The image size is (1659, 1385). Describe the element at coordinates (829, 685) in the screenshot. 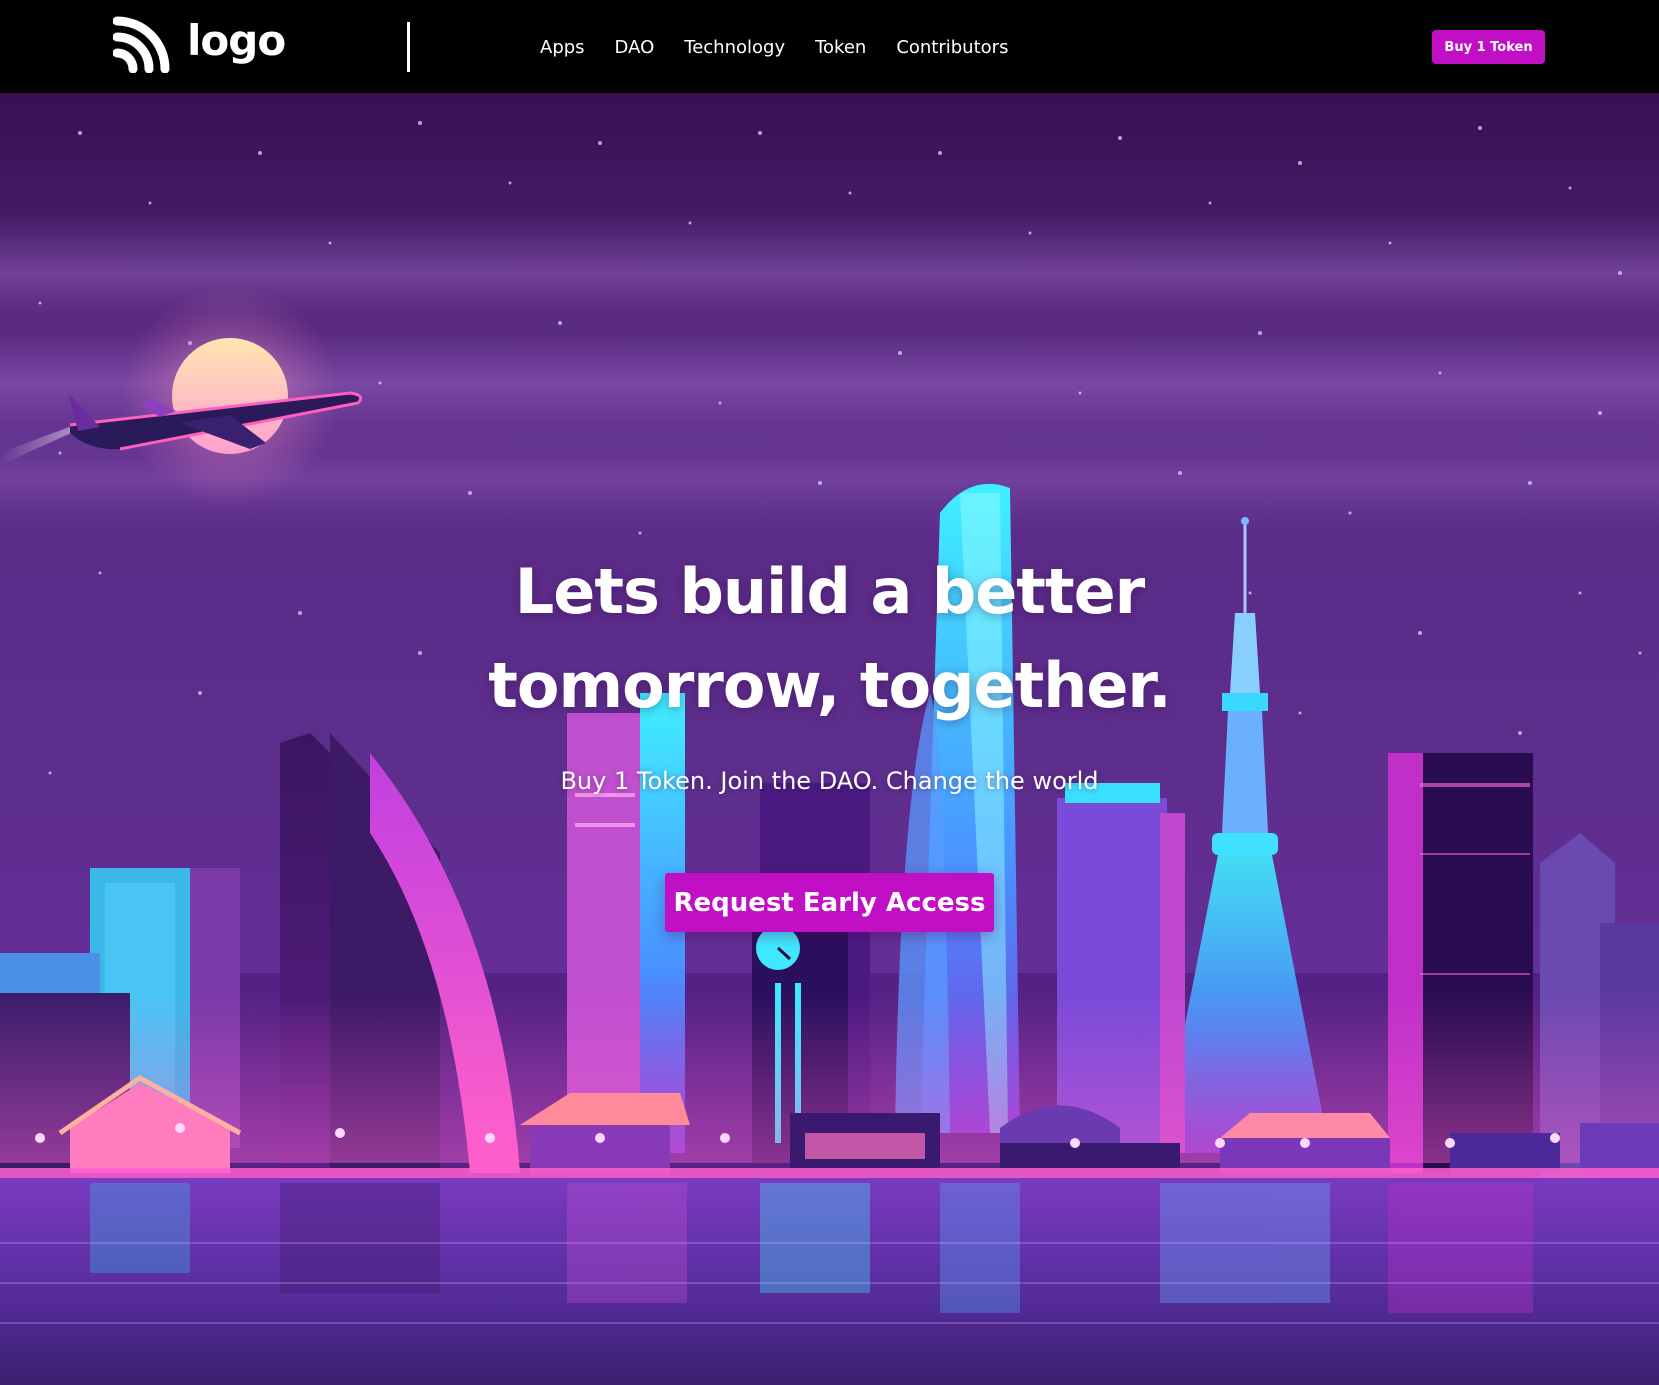

I see `hero-title-line-2: tomorrow, together.` at that location.